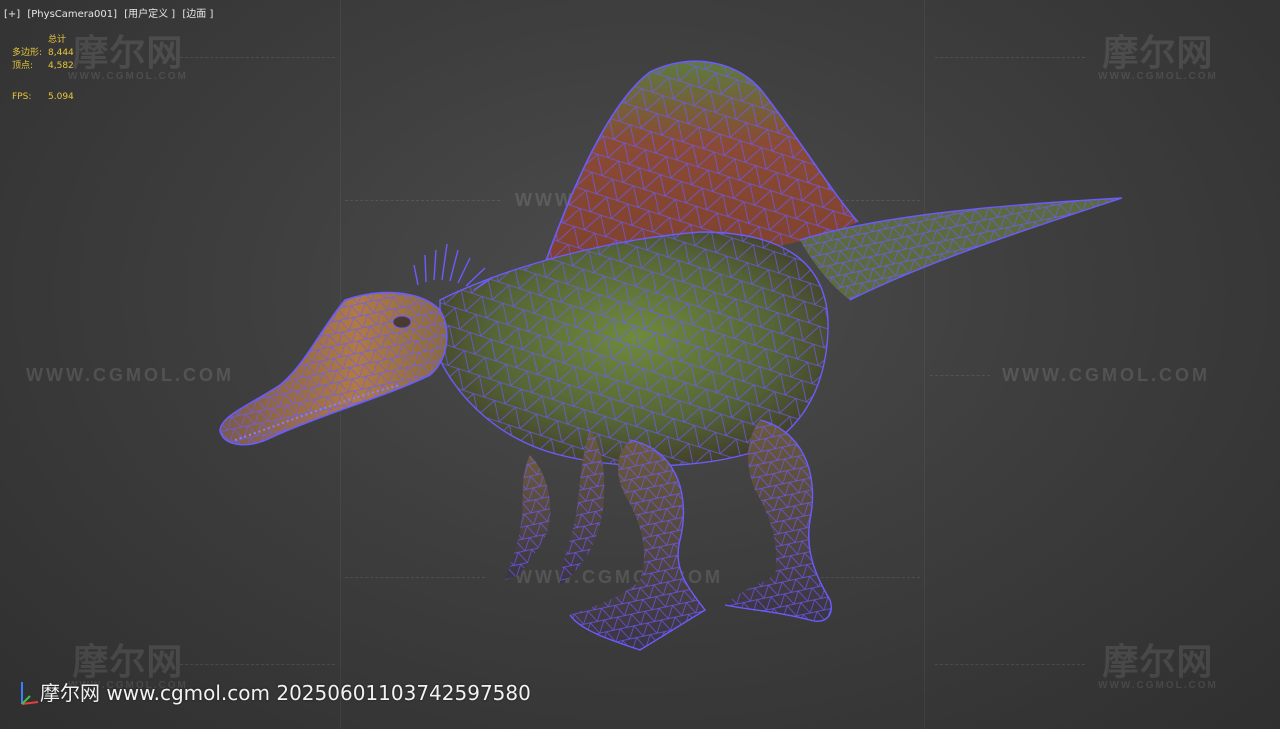 The height and width of the screenshot is (729, 1280). I want to click on viewport-shading-menu: [用户定义 ], so click(149, 14).